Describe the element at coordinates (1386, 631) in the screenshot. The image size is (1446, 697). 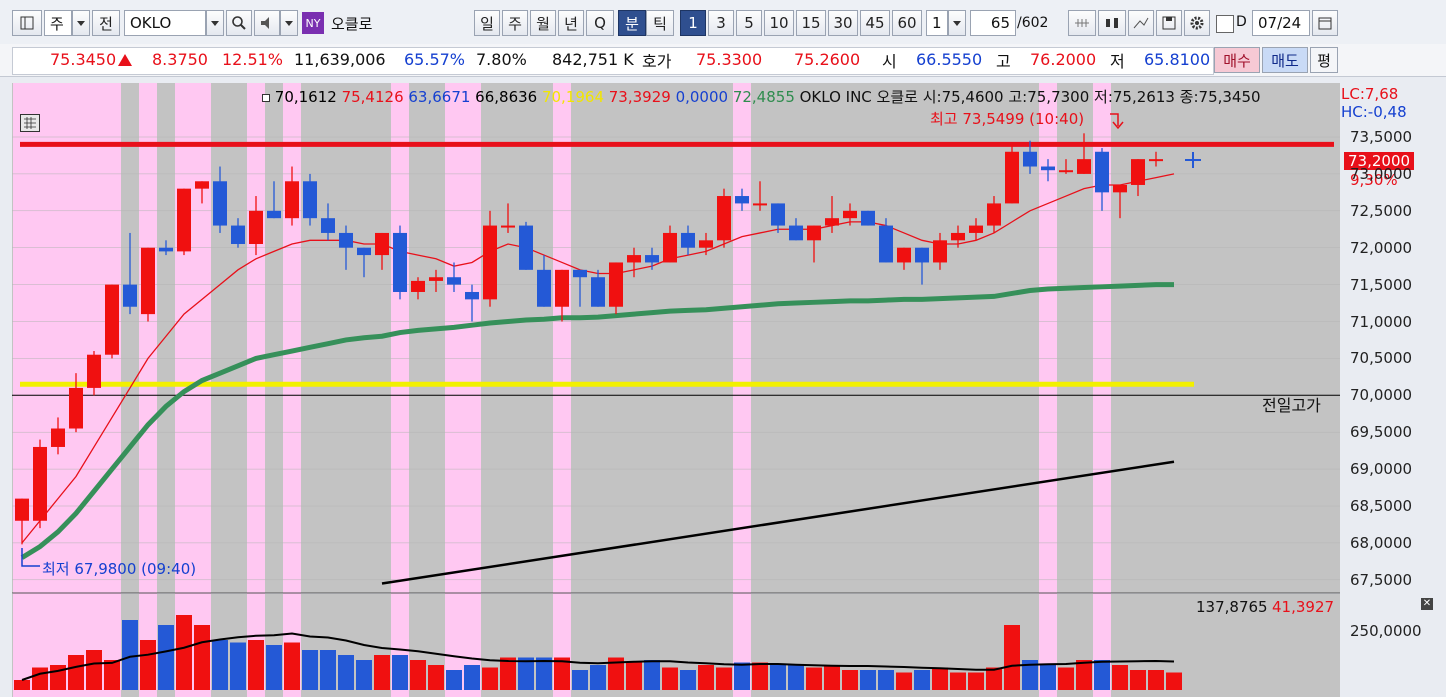
I see `volume-tick: 250,0000` at that location.